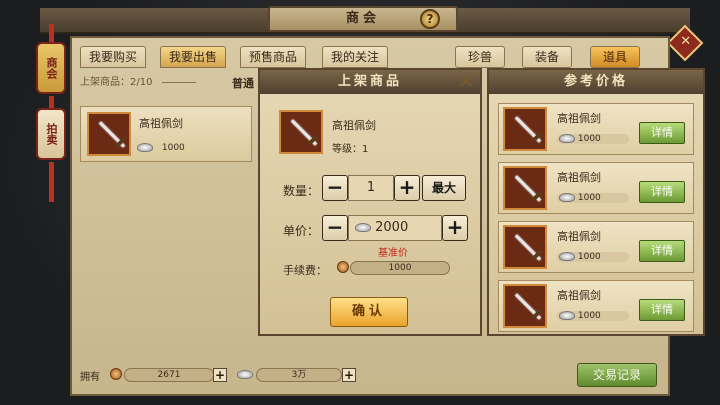 The image size is (720, 405). Describe the element at coordinates (273, 57) in the screenshot. I see `tab-presale: 预售商品` at that location.